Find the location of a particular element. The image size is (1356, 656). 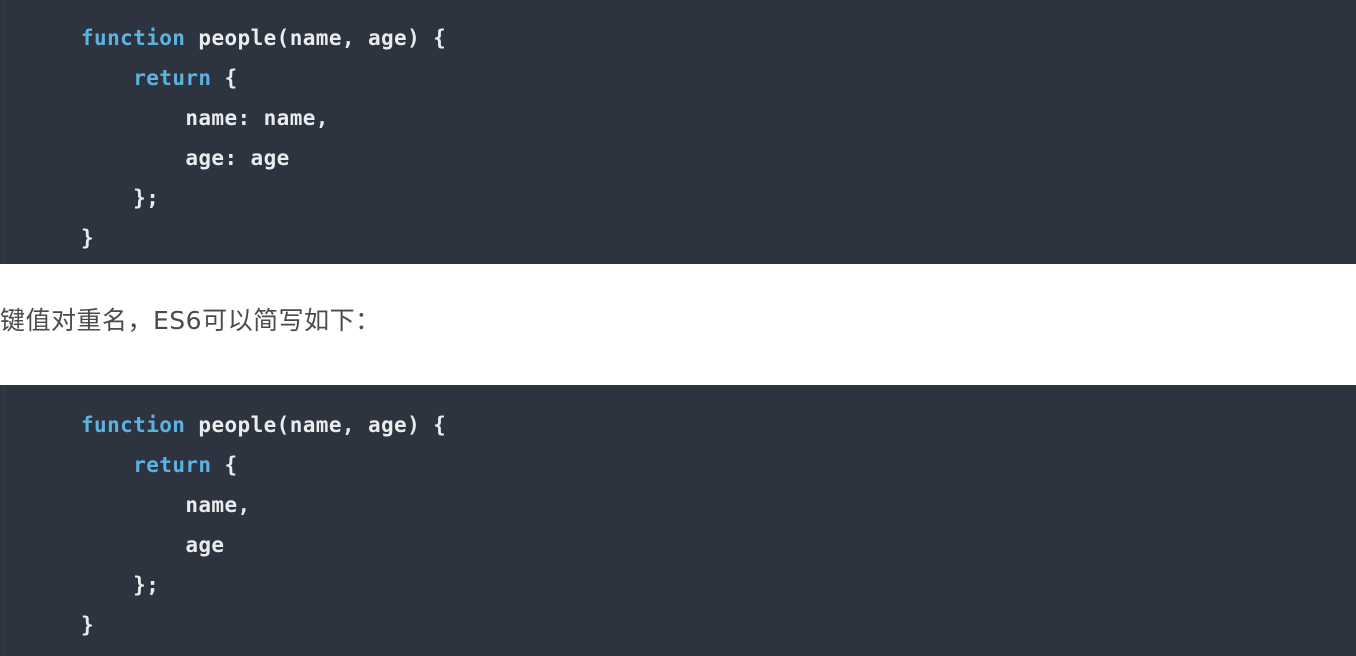

code-token-plain: name, is located at coordinates (166, 505).